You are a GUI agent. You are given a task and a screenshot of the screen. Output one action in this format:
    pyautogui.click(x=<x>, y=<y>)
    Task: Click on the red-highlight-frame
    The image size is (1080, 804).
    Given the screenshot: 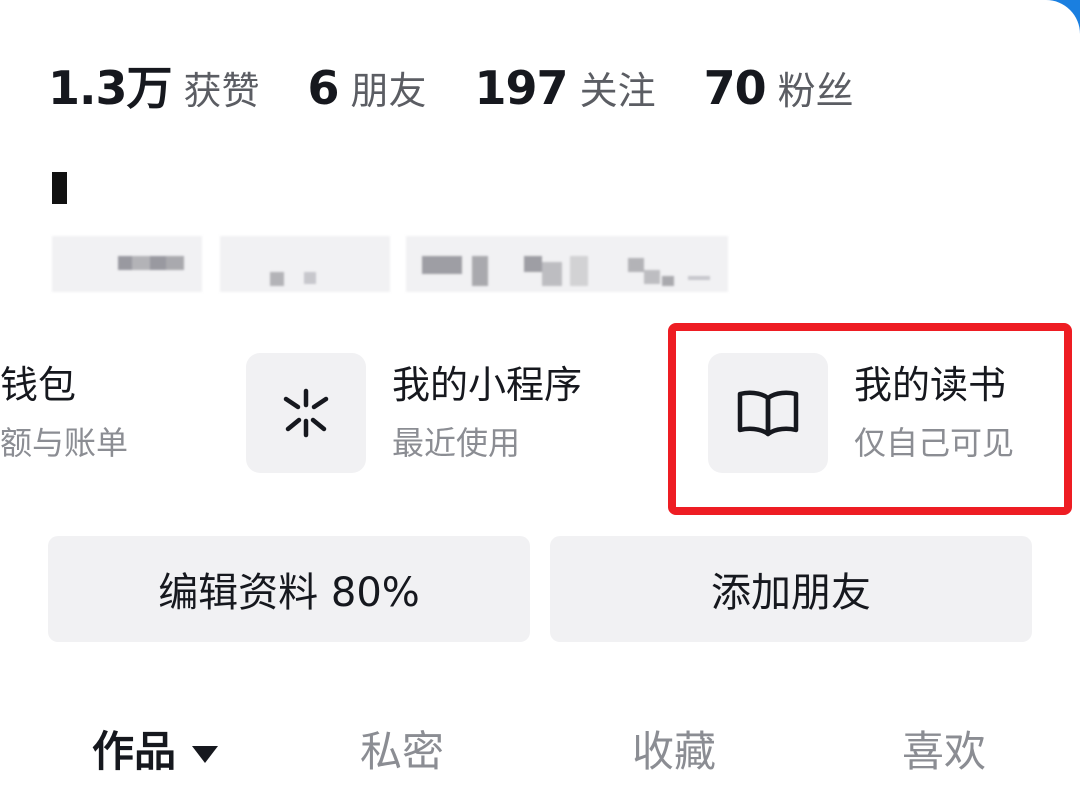 What is the action you would take?
    pyautogui.click(x=870, y=419)
    